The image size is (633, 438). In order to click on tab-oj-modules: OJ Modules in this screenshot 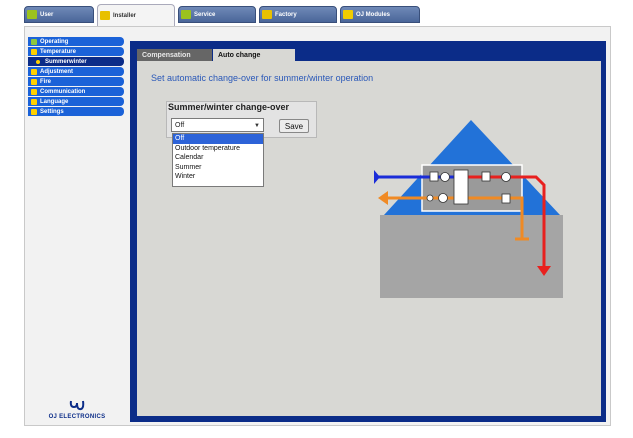, I will do `click(380, 14)`.